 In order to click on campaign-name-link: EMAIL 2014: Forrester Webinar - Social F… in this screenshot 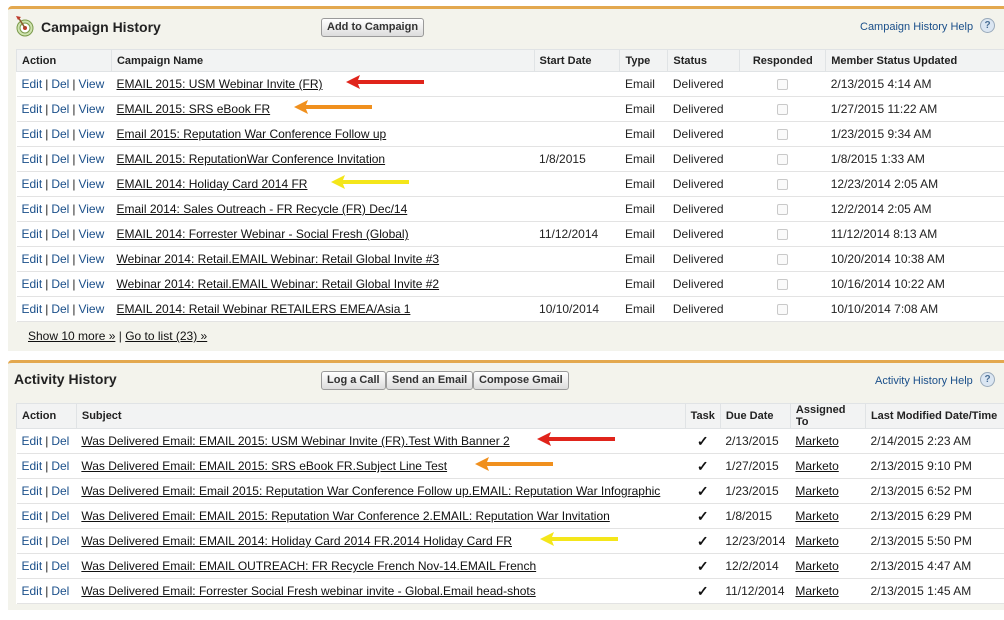, I will do `click(262, 234)`.